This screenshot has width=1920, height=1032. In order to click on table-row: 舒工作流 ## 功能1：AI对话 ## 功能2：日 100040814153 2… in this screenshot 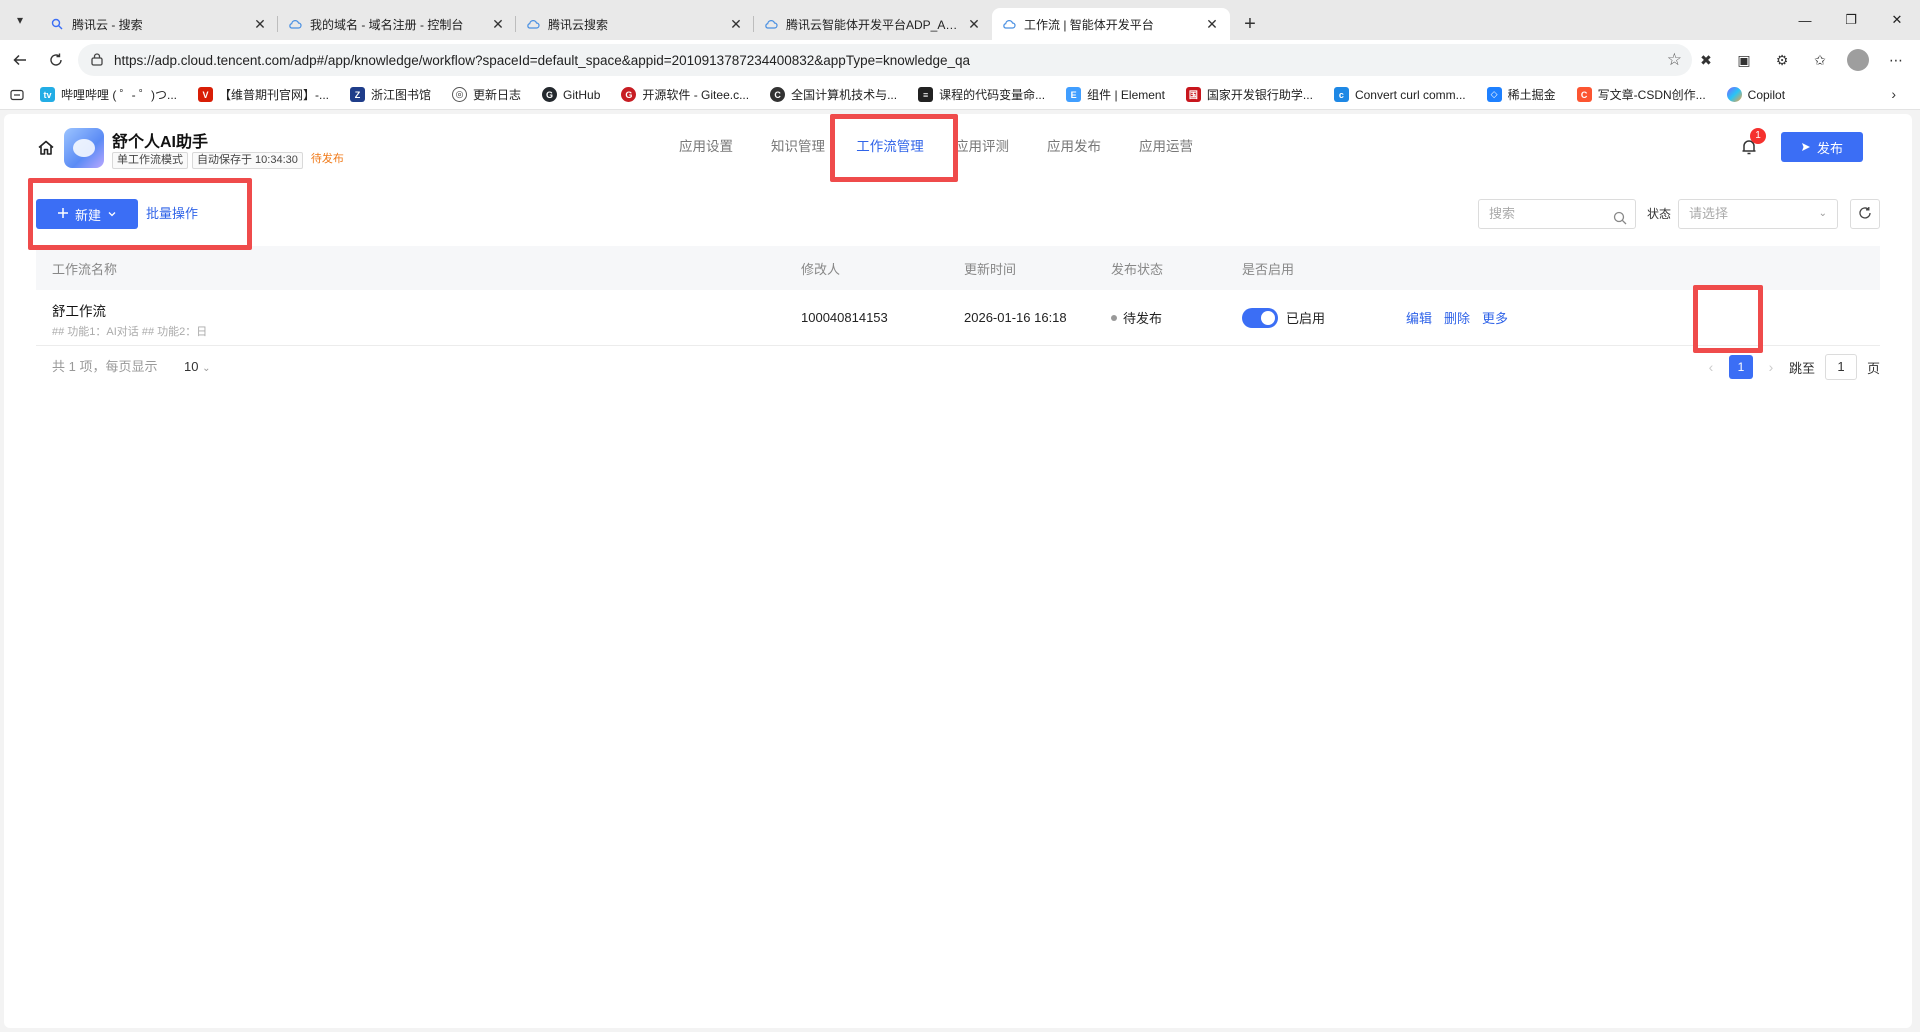, I will do `click(958, 318)`.